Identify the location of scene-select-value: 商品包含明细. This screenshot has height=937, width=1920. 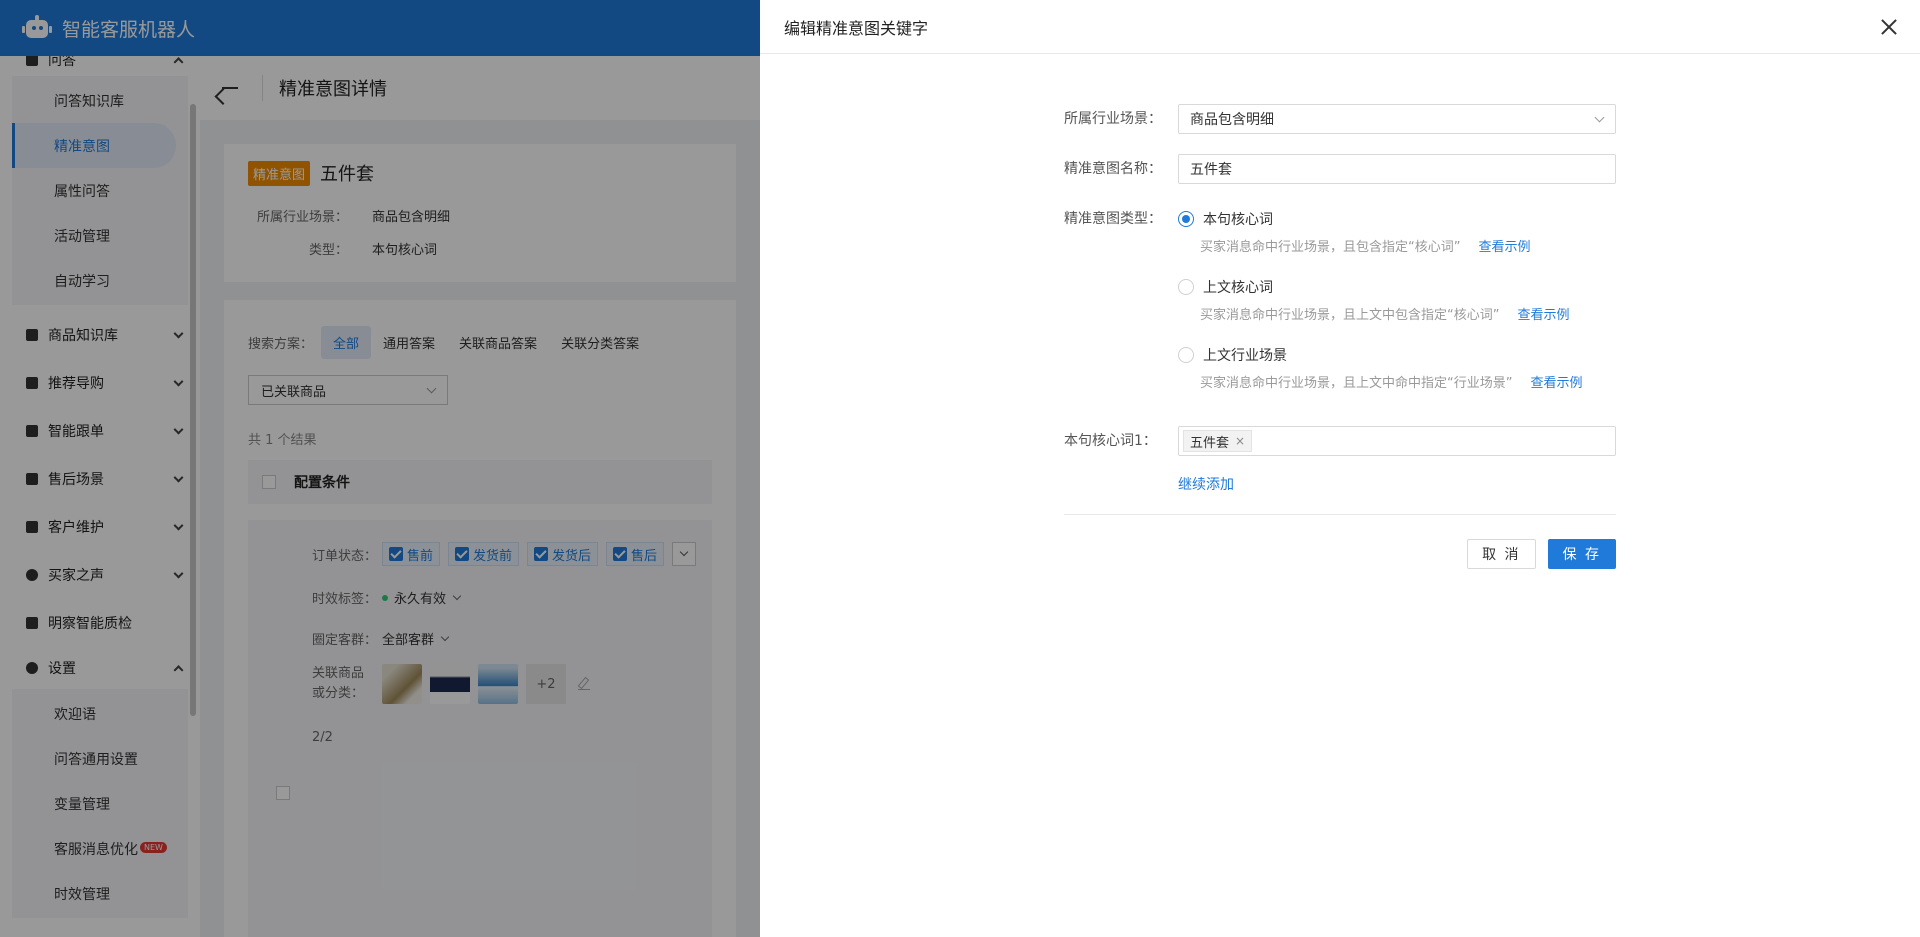
(1232, 120).